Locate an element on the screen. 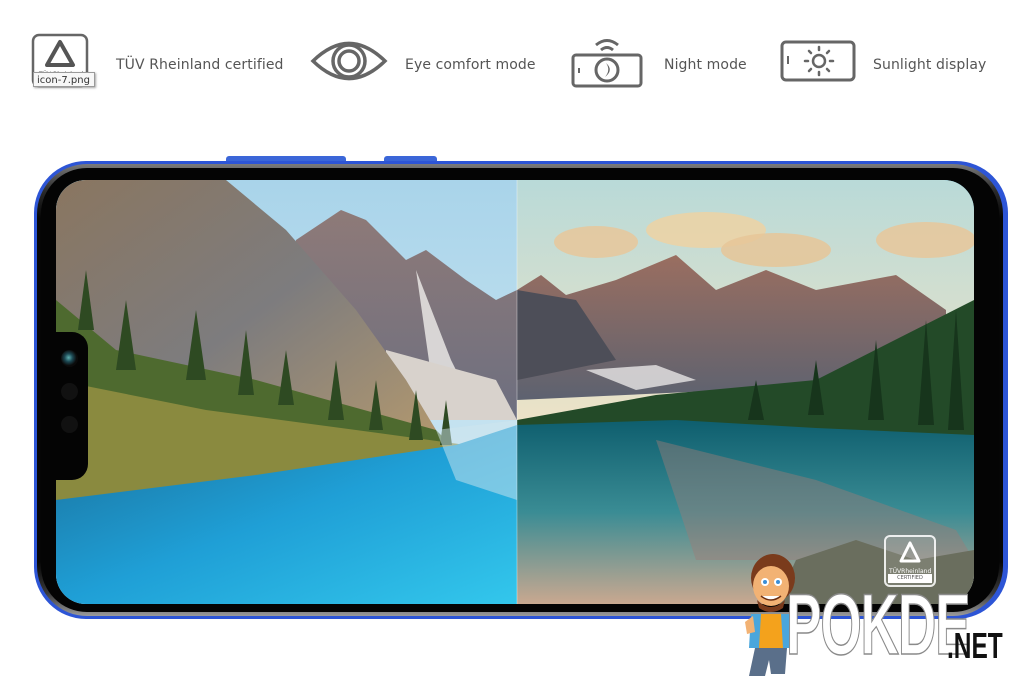 The image size is (1024, 683). image-filename-tooltip: icon-7.png is located at coordinates (64, 79).